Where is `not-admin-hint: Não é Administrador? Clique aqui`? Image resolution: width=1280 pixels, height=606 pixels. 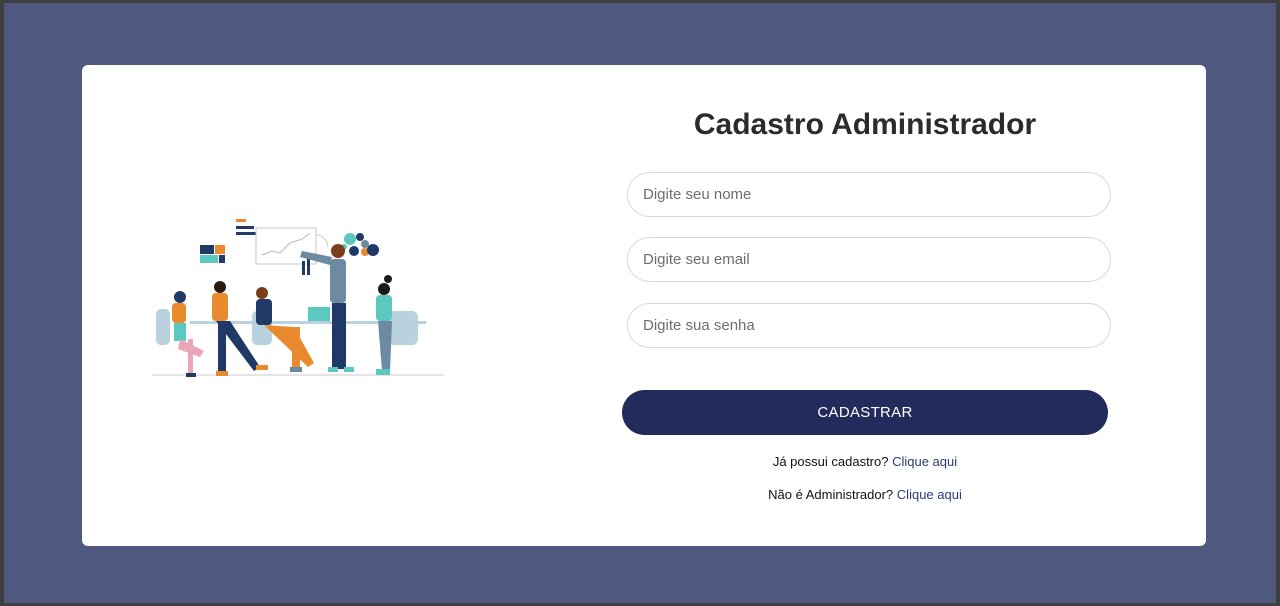
not-admin-hint: Não é Administrador? Clique aqui is located at coordinates (865, 494).